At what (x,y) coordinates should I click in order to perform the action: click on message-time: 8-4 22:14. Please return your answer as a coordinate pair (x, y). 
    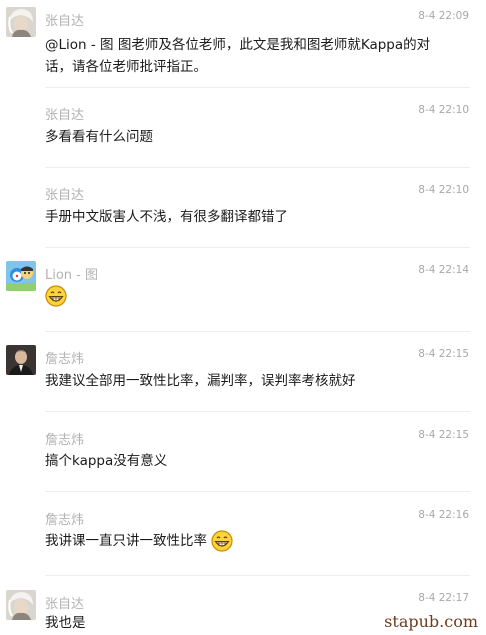
    Looking at the image, I should click on (443, 270).